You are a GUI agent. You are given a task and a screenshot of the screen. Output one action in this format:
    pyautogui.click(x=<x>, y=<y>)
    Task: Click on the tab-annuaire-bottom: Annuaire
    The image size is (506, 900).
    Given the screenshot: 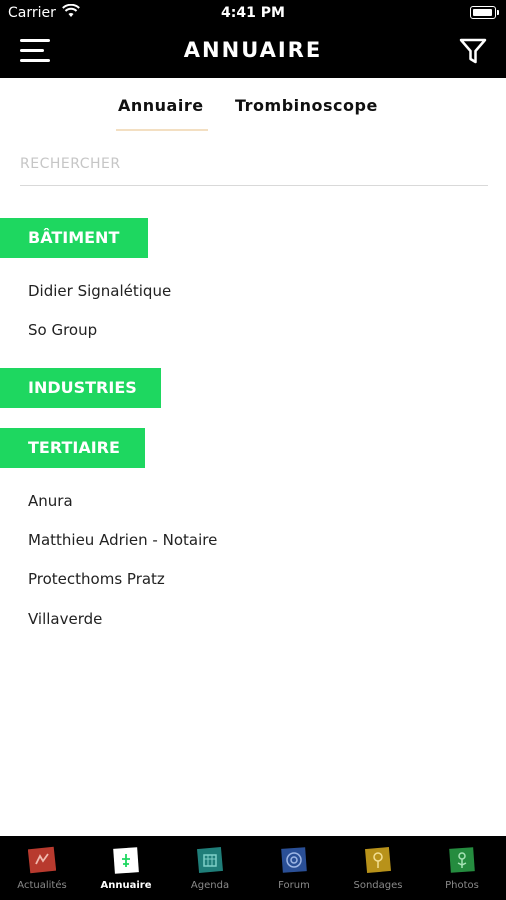 What is the action you would take?
    pyautogui.click(x=126, y=868)
    